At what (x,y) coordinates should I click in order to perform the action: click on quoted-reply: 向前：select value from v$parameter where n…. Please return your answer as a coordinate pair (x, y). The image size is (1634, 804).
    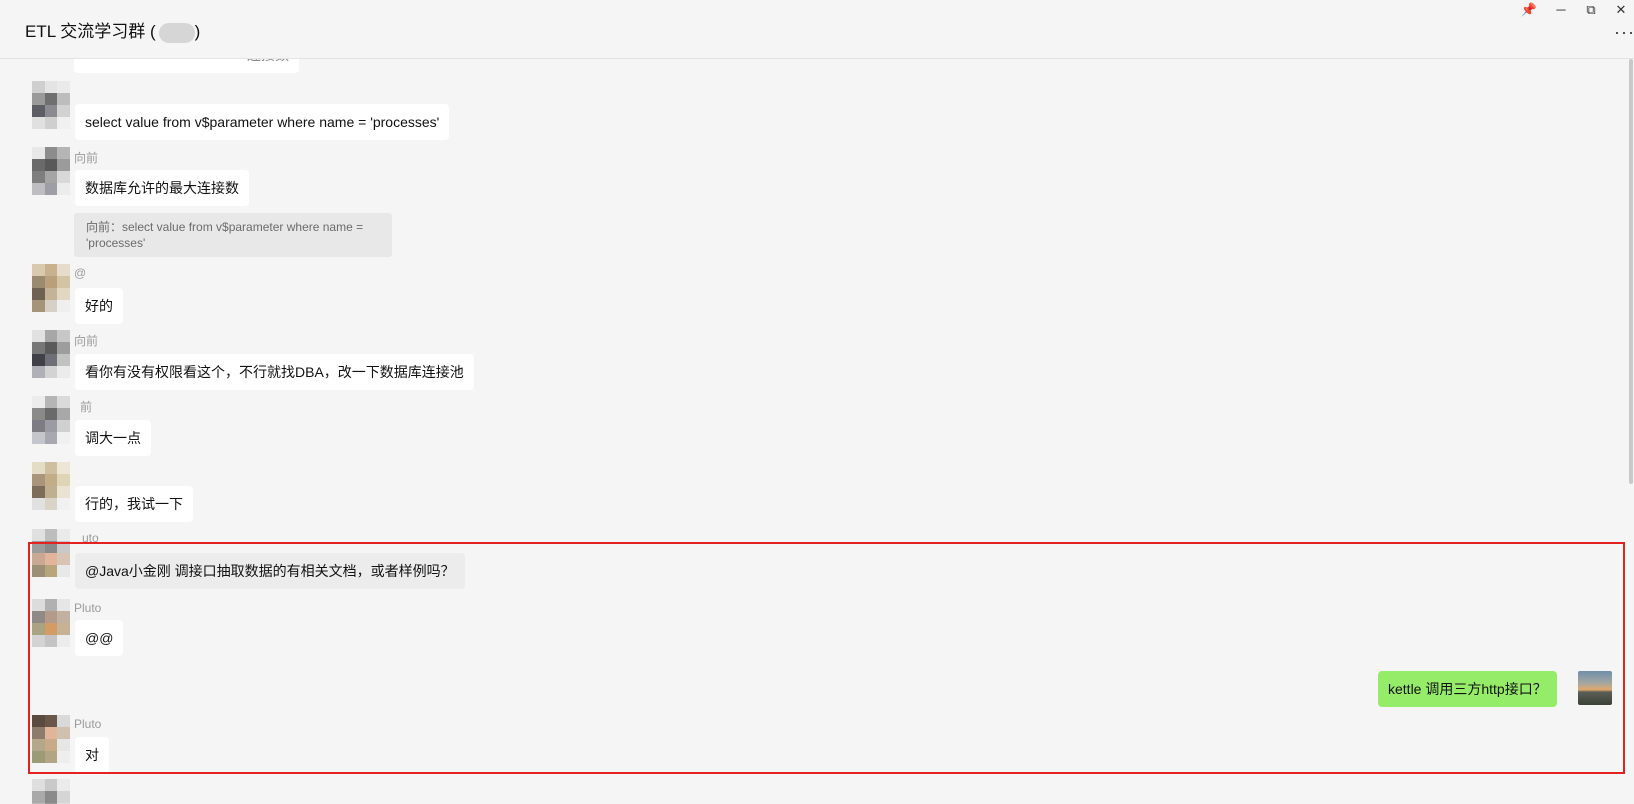
    Looking at the image, I should click on (233, 235).